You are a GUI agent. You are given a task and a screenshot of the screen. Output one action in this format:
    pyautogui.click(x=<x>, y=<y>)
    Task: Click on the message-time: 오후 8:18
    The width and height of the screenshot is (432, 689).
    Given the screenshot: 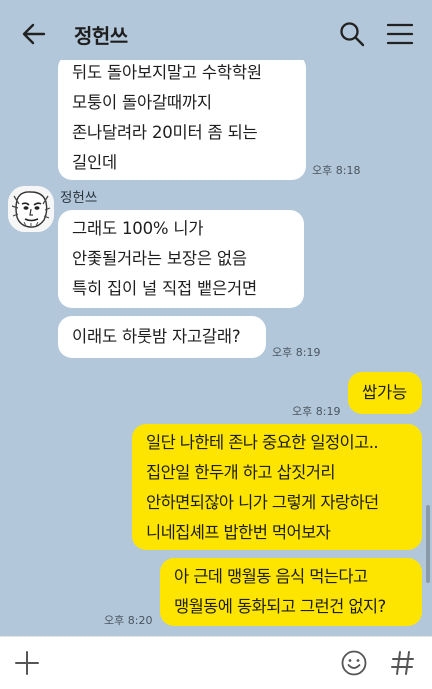 What is the action you would take?
    pyautogui.click(x=336, y=170)
    